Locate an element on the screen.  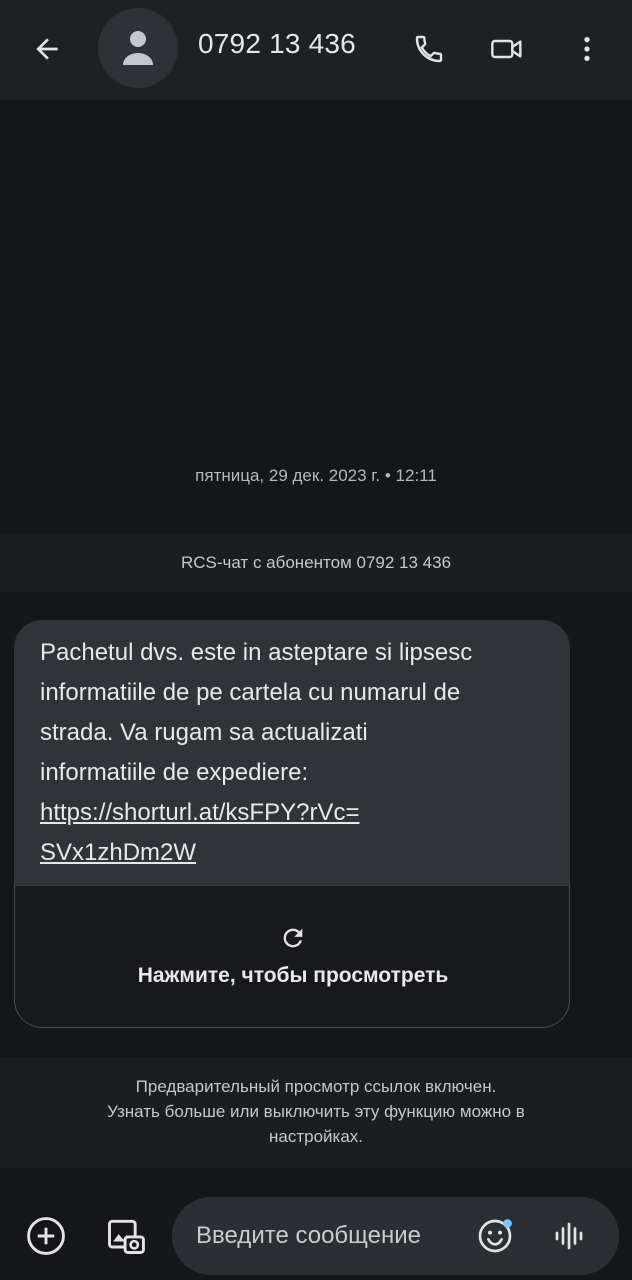
message-link: https://shorturl.at/ksFPY?rVc= is located at coordinates (199, 812).